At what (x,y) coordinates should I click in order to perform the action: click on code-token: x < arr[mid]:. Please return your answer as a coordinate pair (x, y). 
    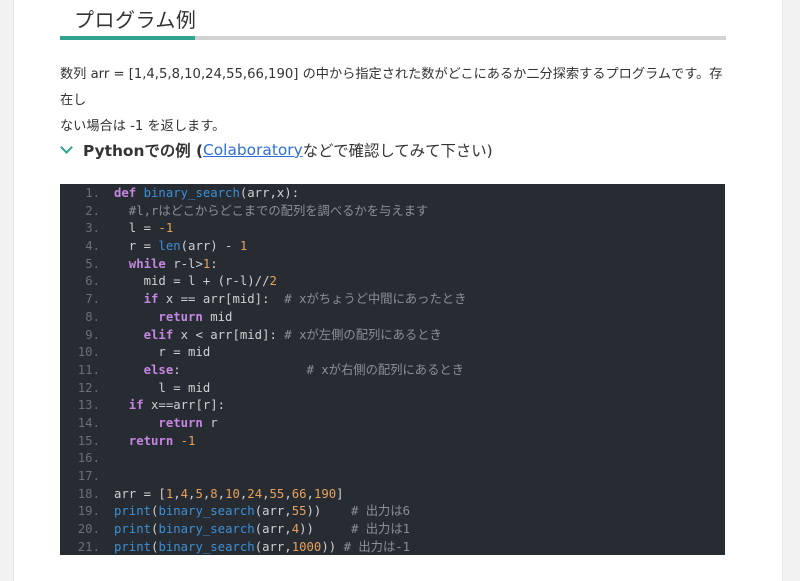
    Looking at the image, I should click on (232, 334).